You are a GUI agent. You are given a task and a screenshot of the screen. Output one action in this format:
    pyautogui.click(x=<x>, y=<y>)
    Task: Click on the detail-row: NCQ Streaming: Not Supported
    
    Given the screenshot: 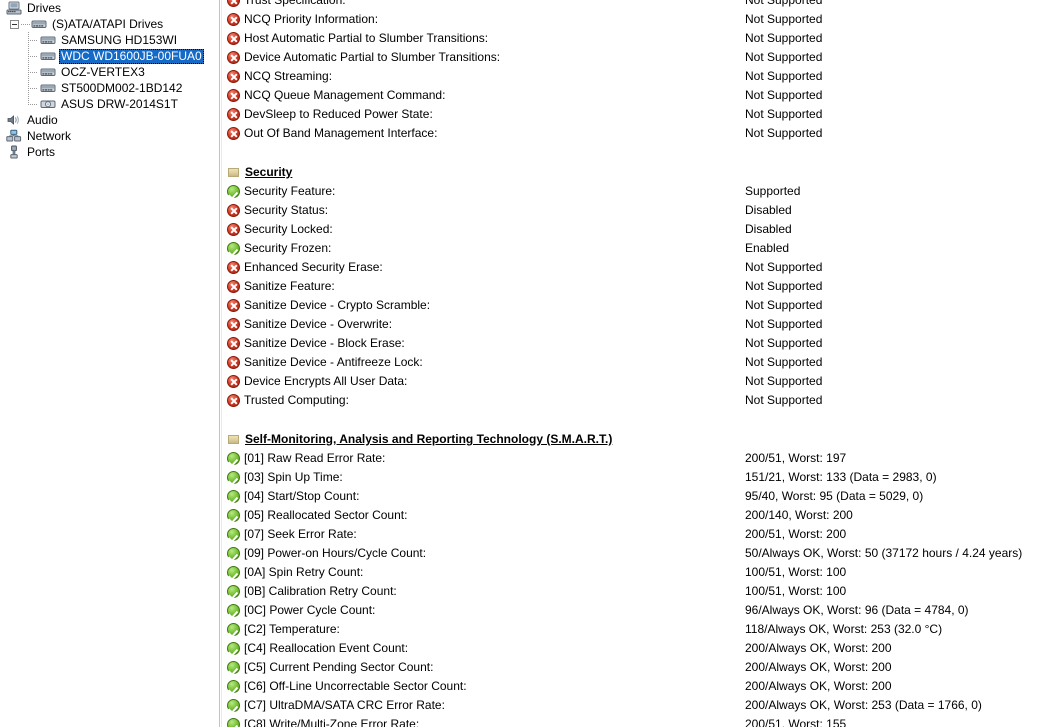 What is the action you would take?
    pyautogui.click(x=631, y=76)
    